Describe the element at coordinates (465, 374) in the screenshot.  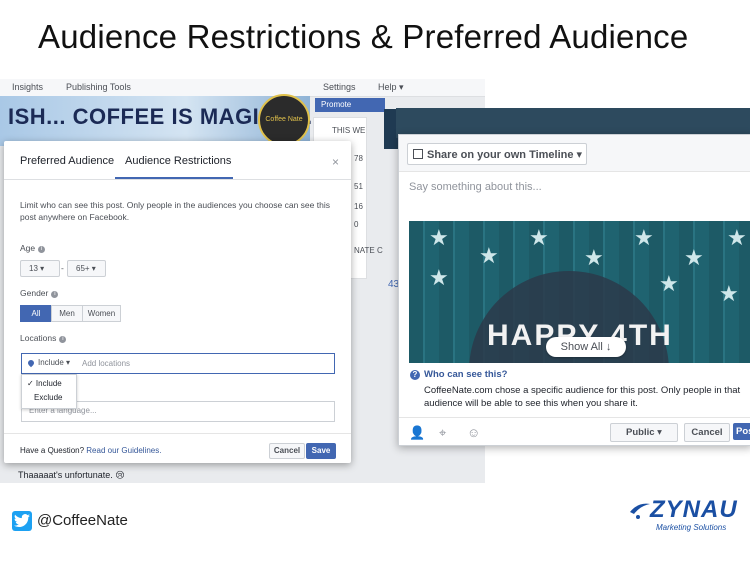
I see `who-can-see-title: Who can see this?` at that location.